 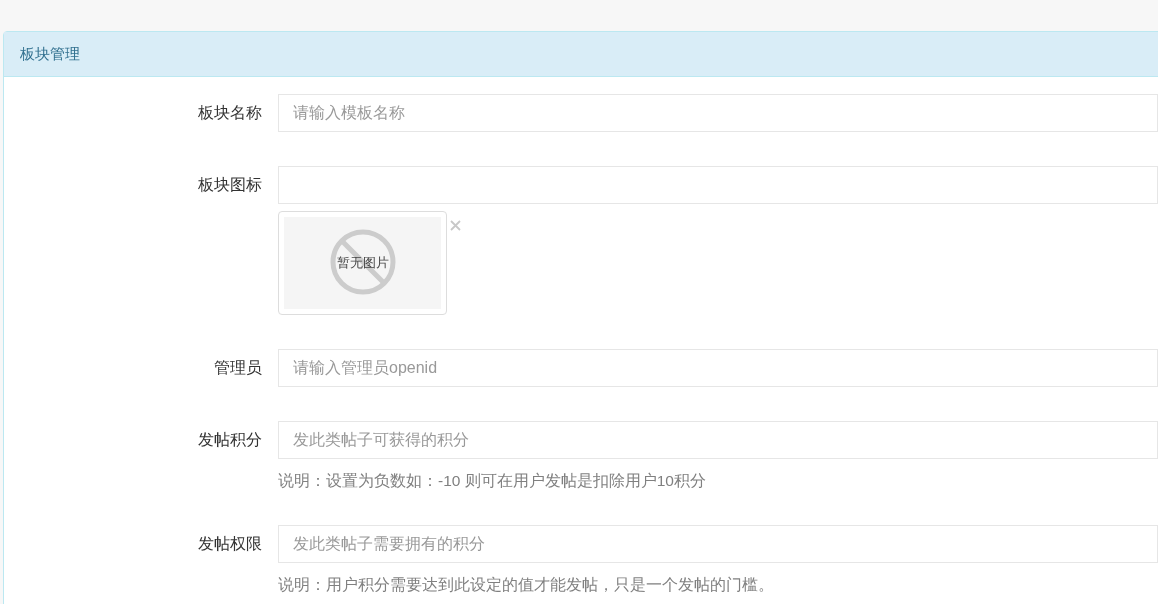 I want to click on panel-title: 板块管理, so click(x=50, y=54).